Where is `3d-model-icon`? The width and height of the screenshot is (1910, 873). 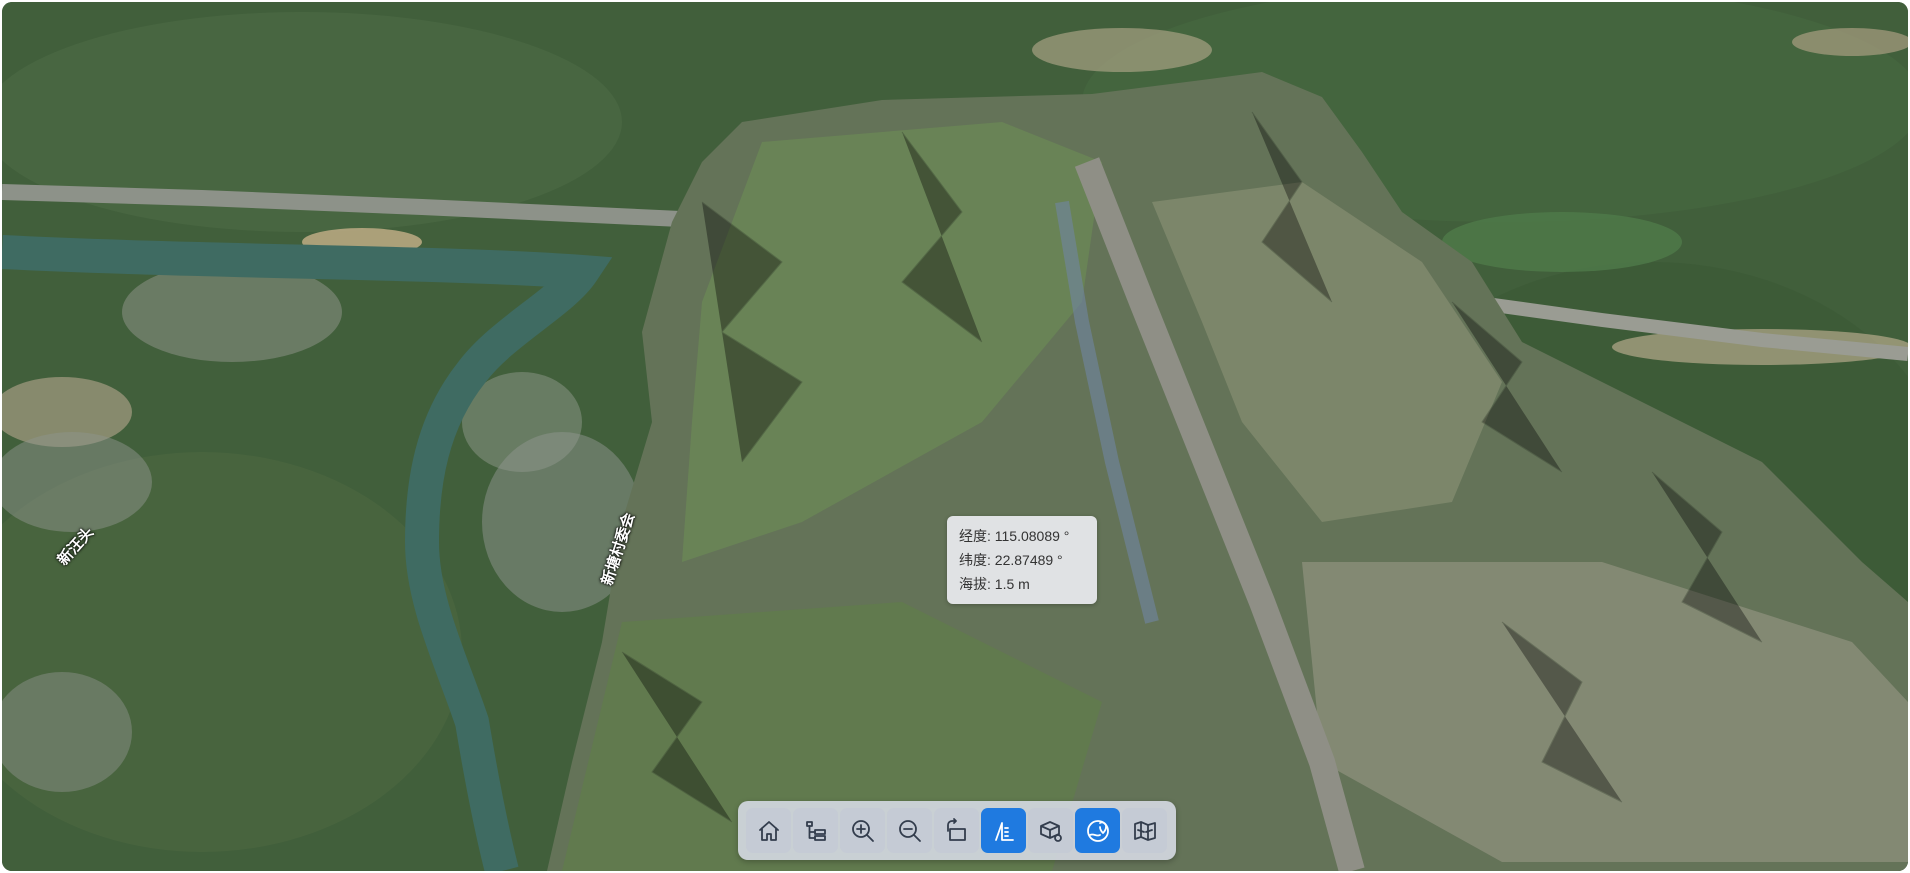
3d-model-icon is located at coordinates (1050, 831).